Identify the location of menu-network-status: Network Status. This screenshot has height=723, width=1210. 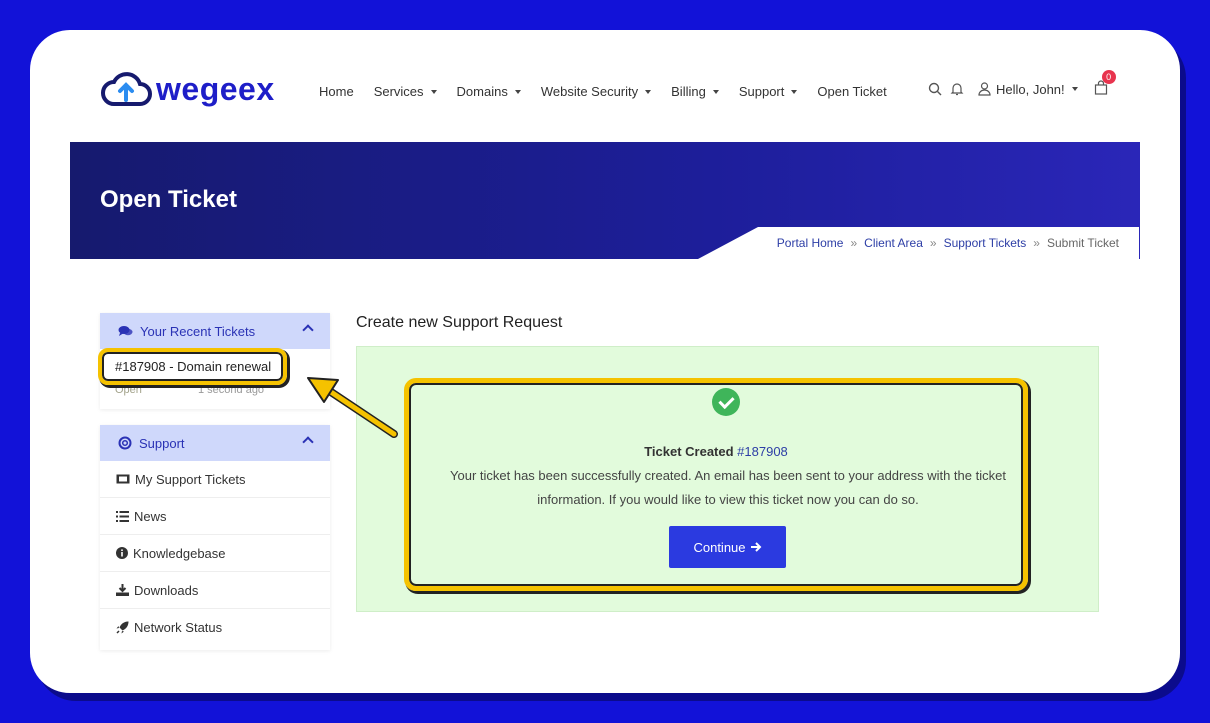
(215, 627).